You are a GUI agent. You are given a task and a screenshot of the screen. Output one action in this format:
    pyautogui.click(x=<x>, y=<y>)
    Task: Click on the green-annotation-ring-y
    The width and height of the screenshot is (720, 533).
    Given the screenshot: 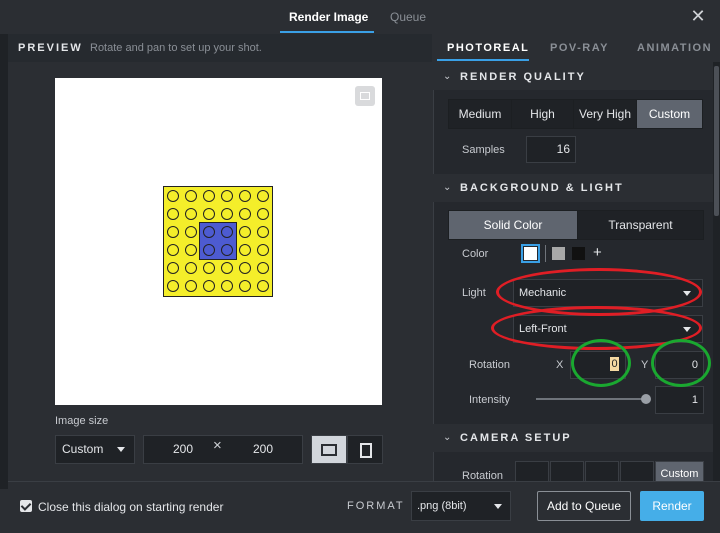 What is the action you would take?
    pyautogui.click(x=681, y=363)
    